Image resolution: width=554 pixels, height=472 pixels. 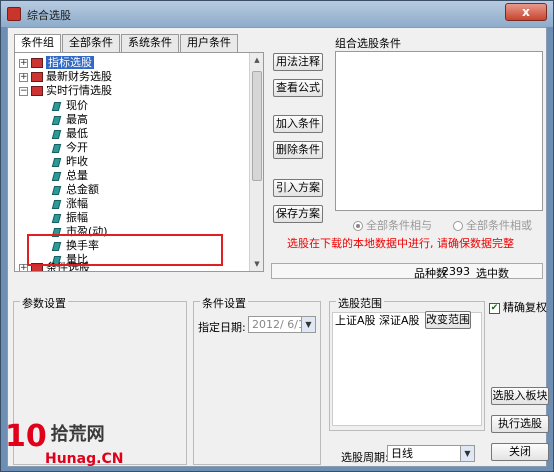 What do you see at coordinates (298, 88) in the screenshot?
I see `view-formula-button: 查看公式` at bounding box center [298, 88].